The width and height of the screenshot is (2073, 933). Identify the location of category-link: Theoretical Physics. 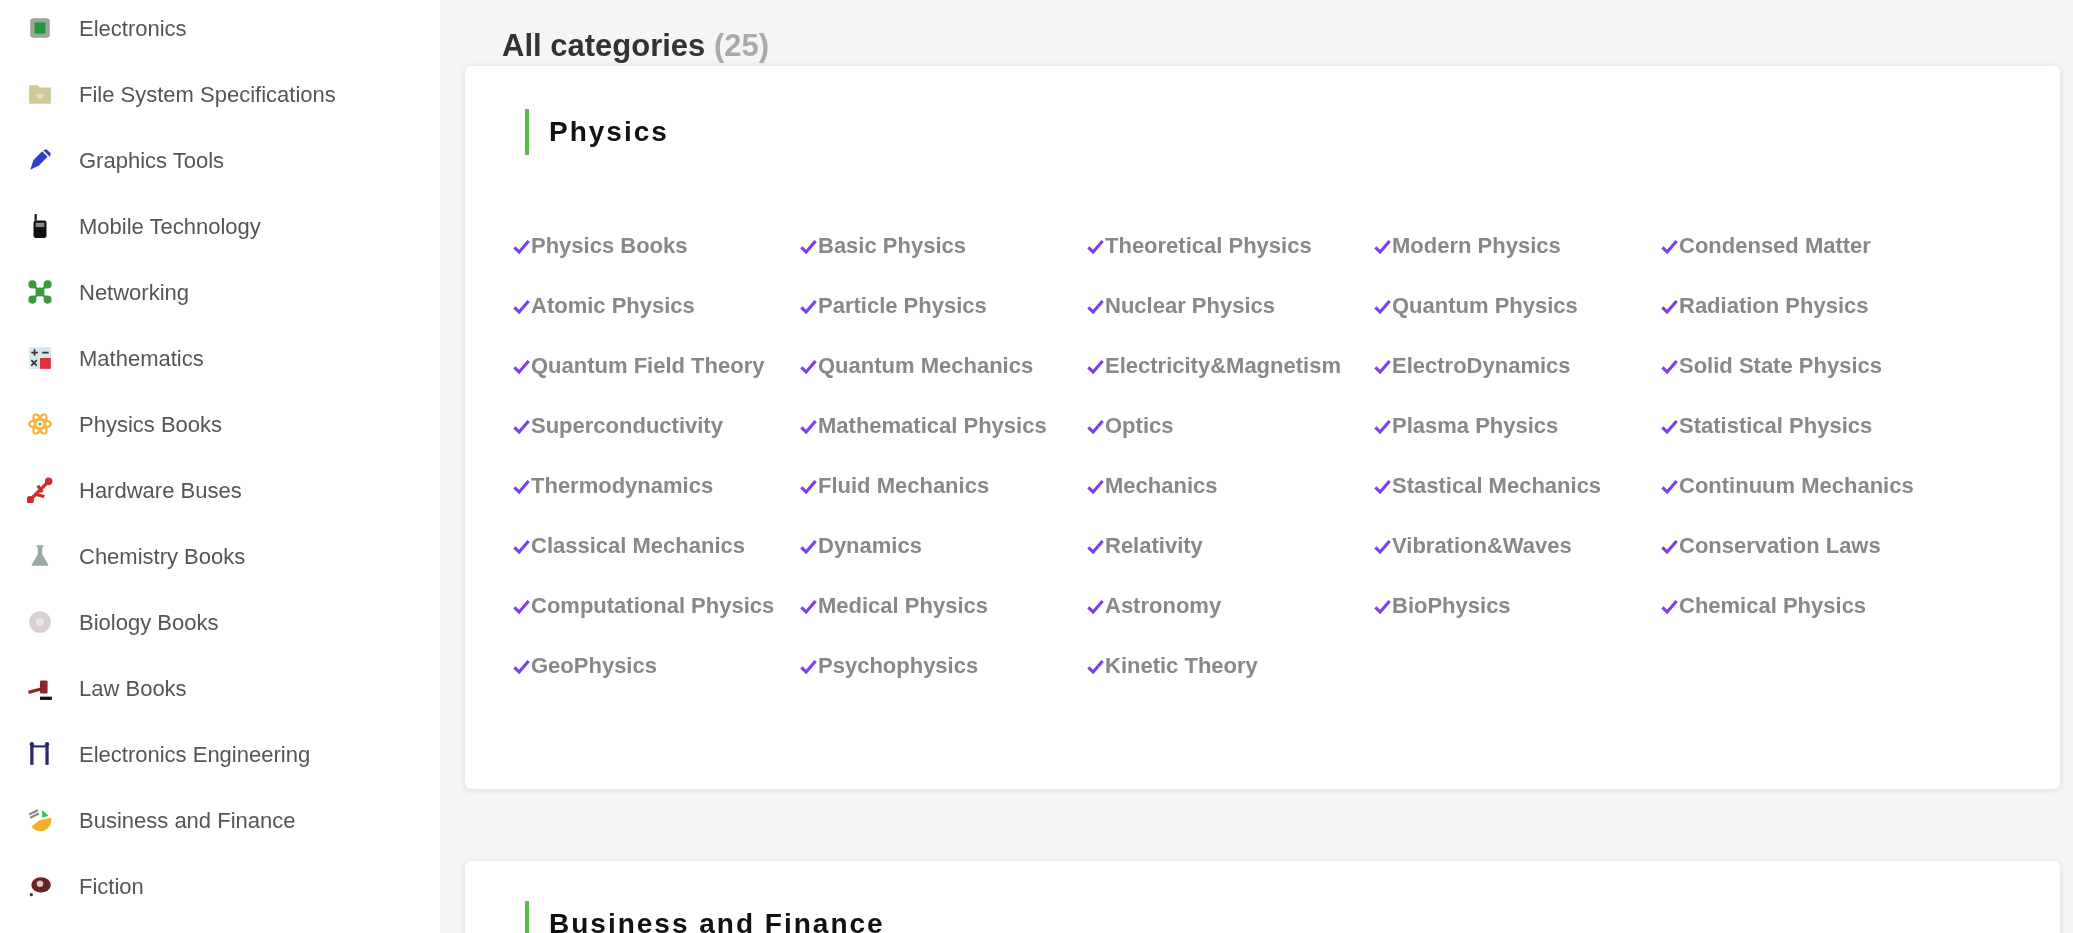
(1229, 246).